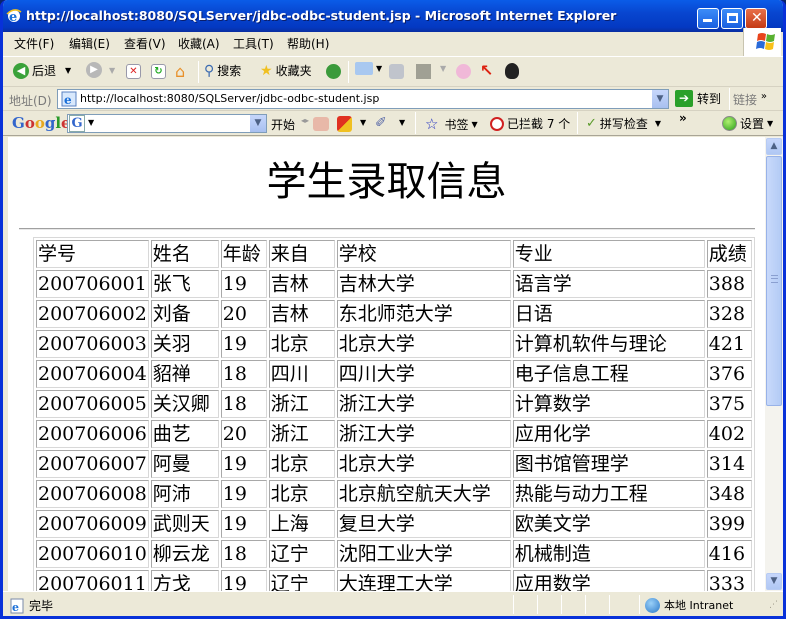 The height and width of the screenshot is (619, 786). What do you see at coordinates (774, 281) in the screenshot?
I see `scroll-thumb` at bounding box center [774, 281].